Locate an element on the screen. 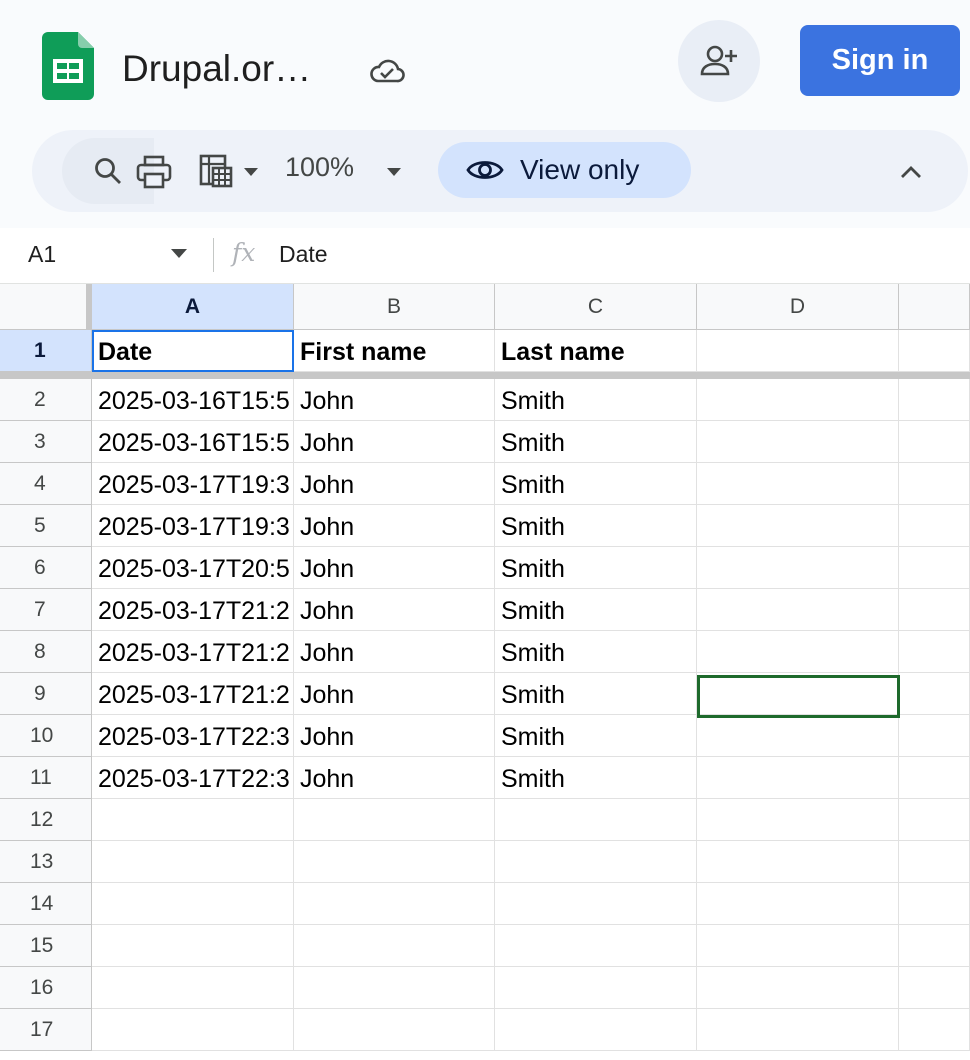 This screenshot has height=1060, width=970. cell-C4: Smith is located at coordinates (596, 484).